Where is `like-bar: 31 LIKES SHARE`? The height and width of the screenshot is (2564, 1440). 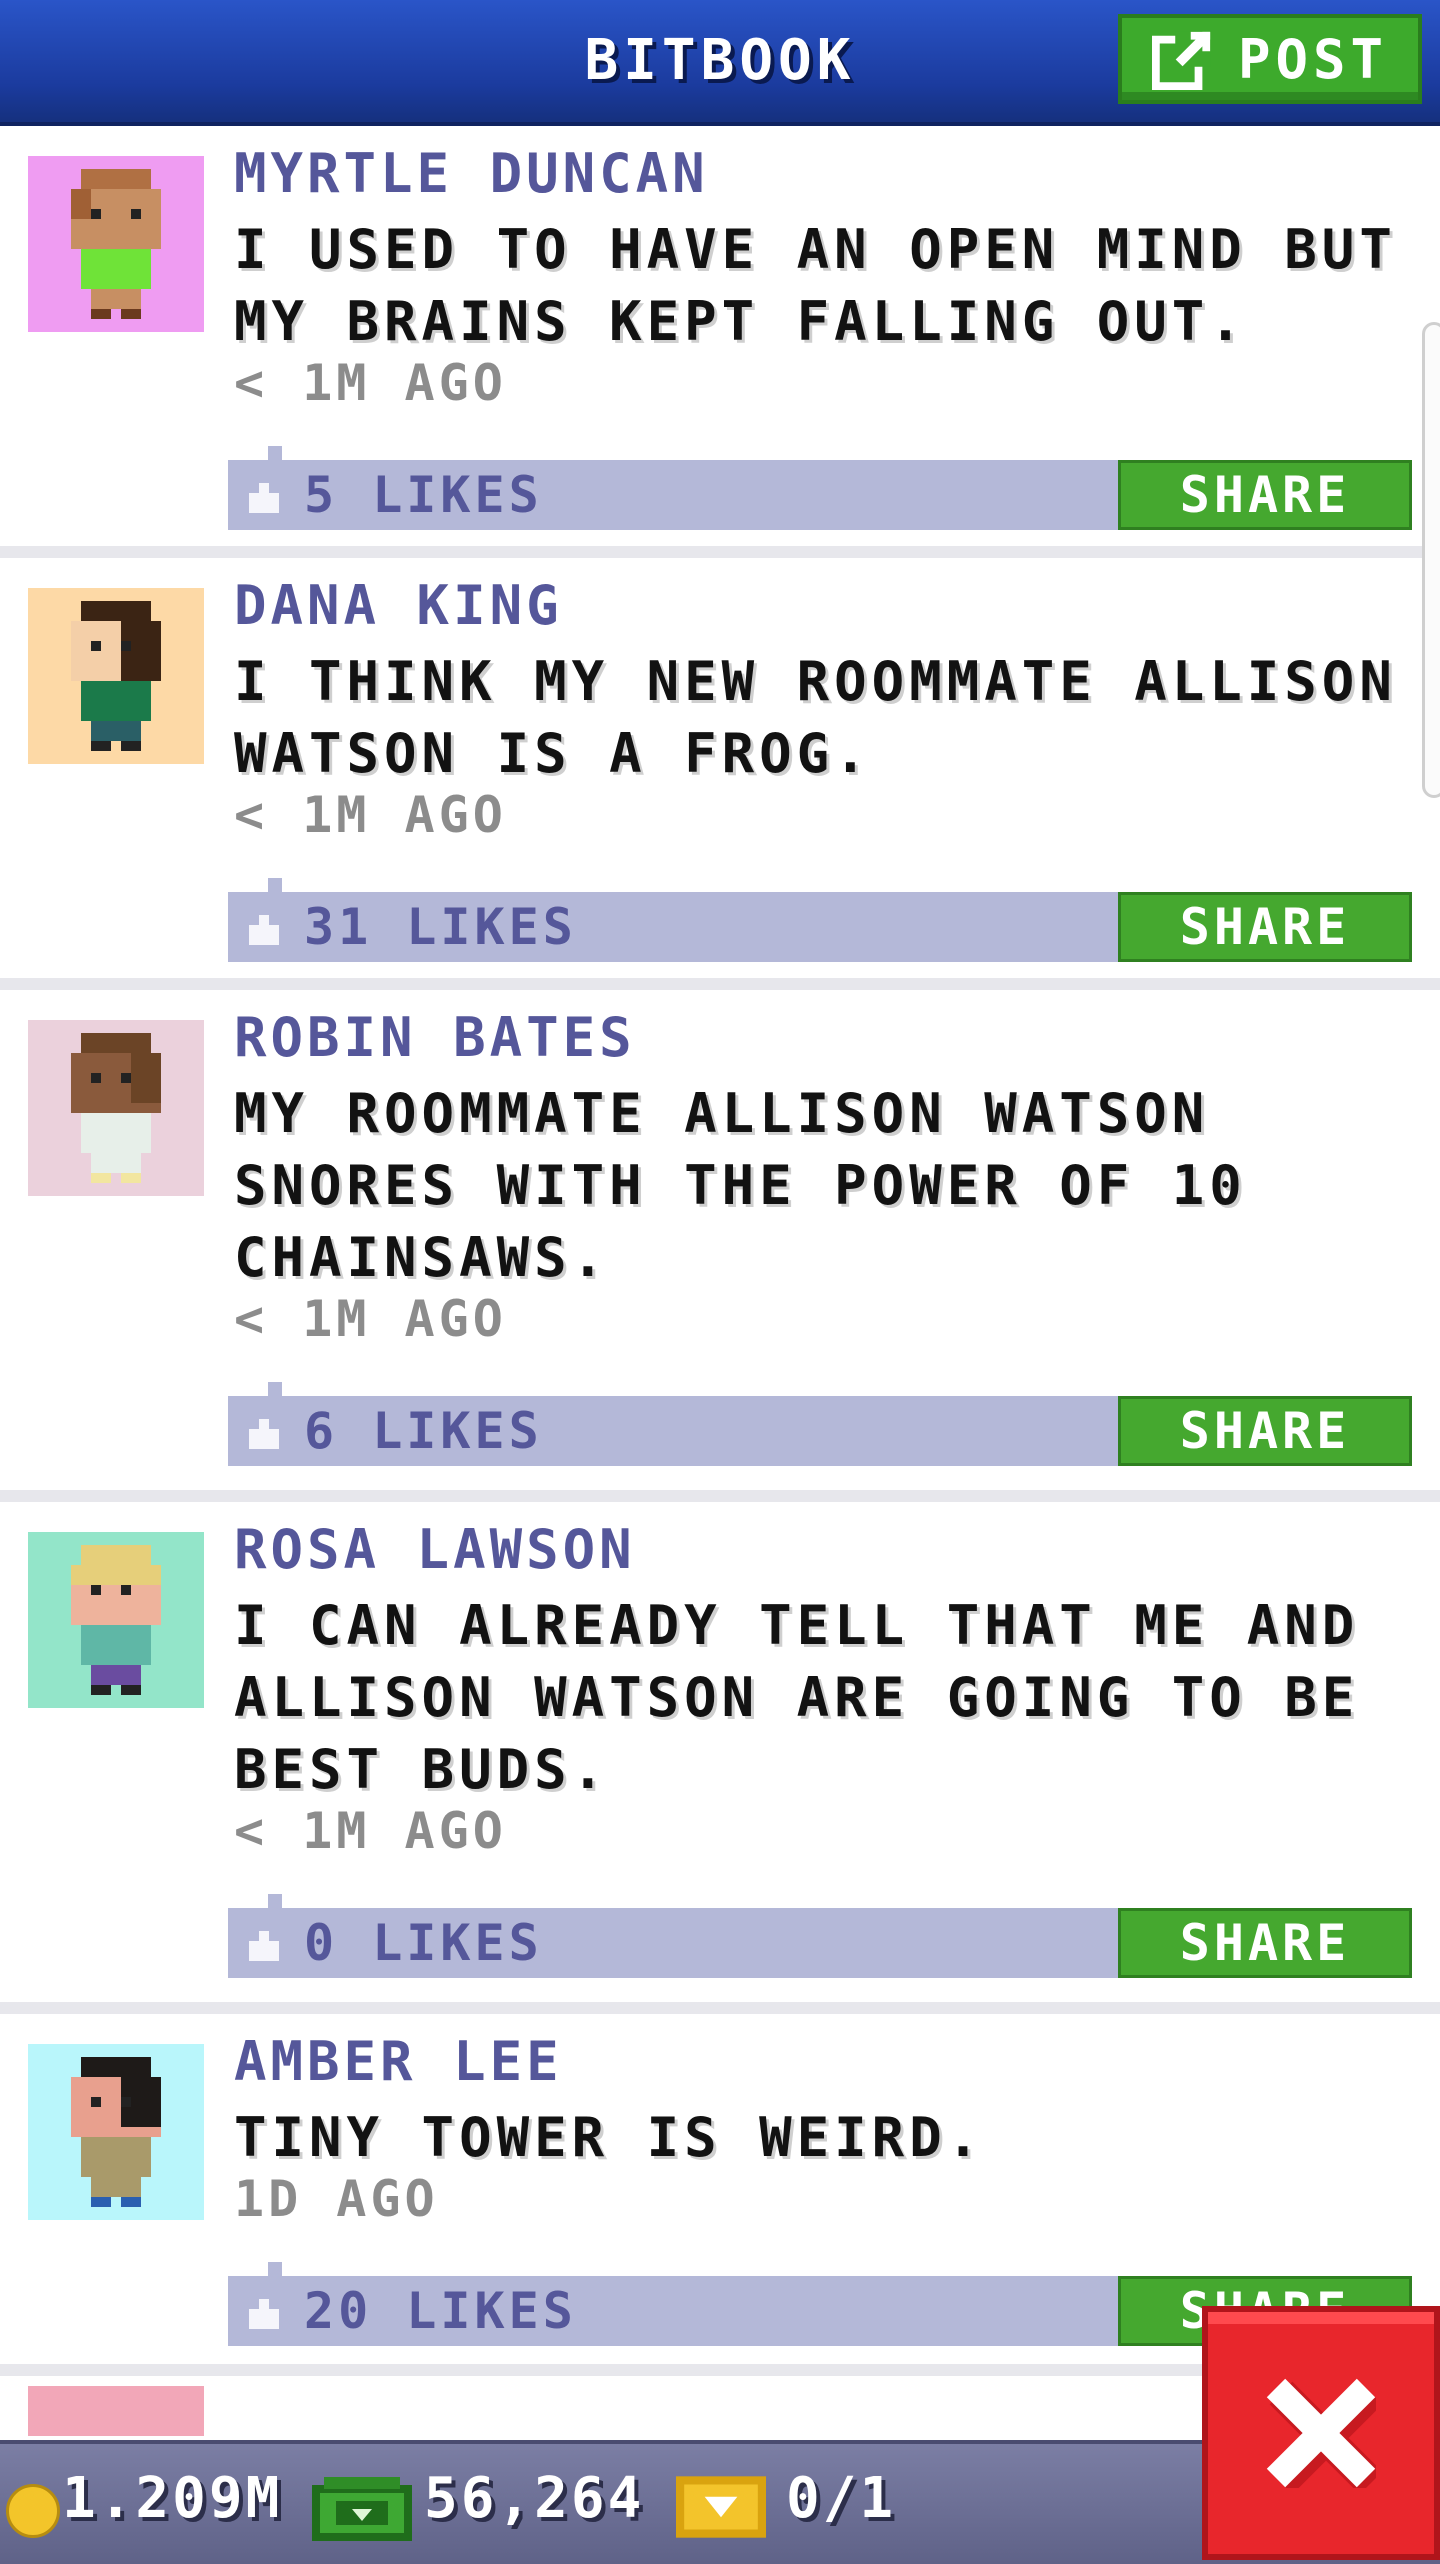
like-bar: 31 LIKES SHARE is located at coordinates (820, 920).